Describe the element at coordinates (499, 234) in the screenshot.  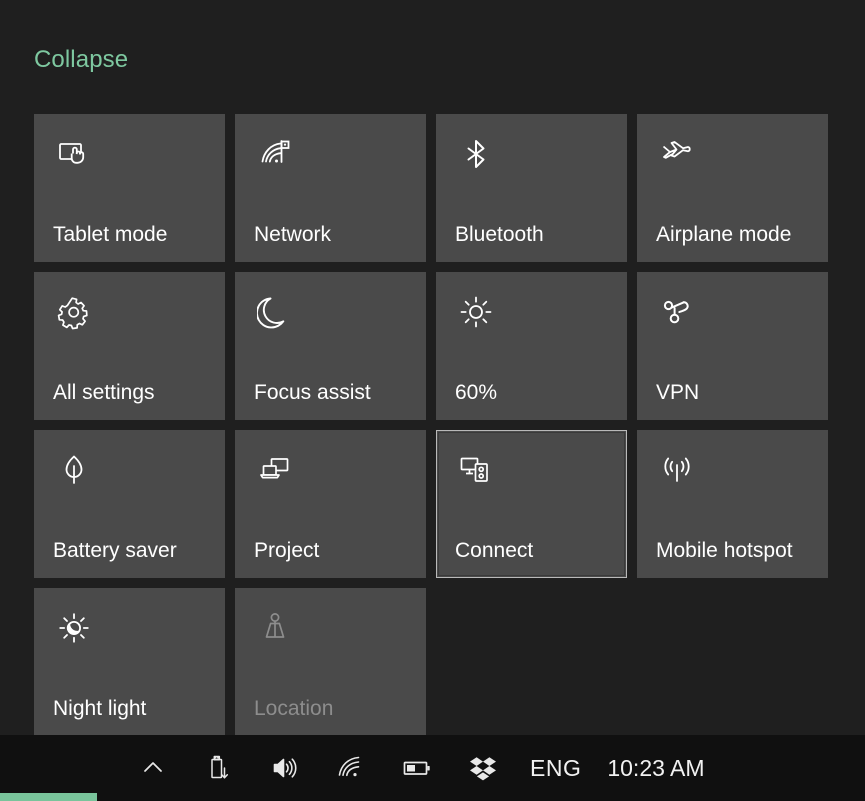
I see `tile-label: Bluetooth` at that location.